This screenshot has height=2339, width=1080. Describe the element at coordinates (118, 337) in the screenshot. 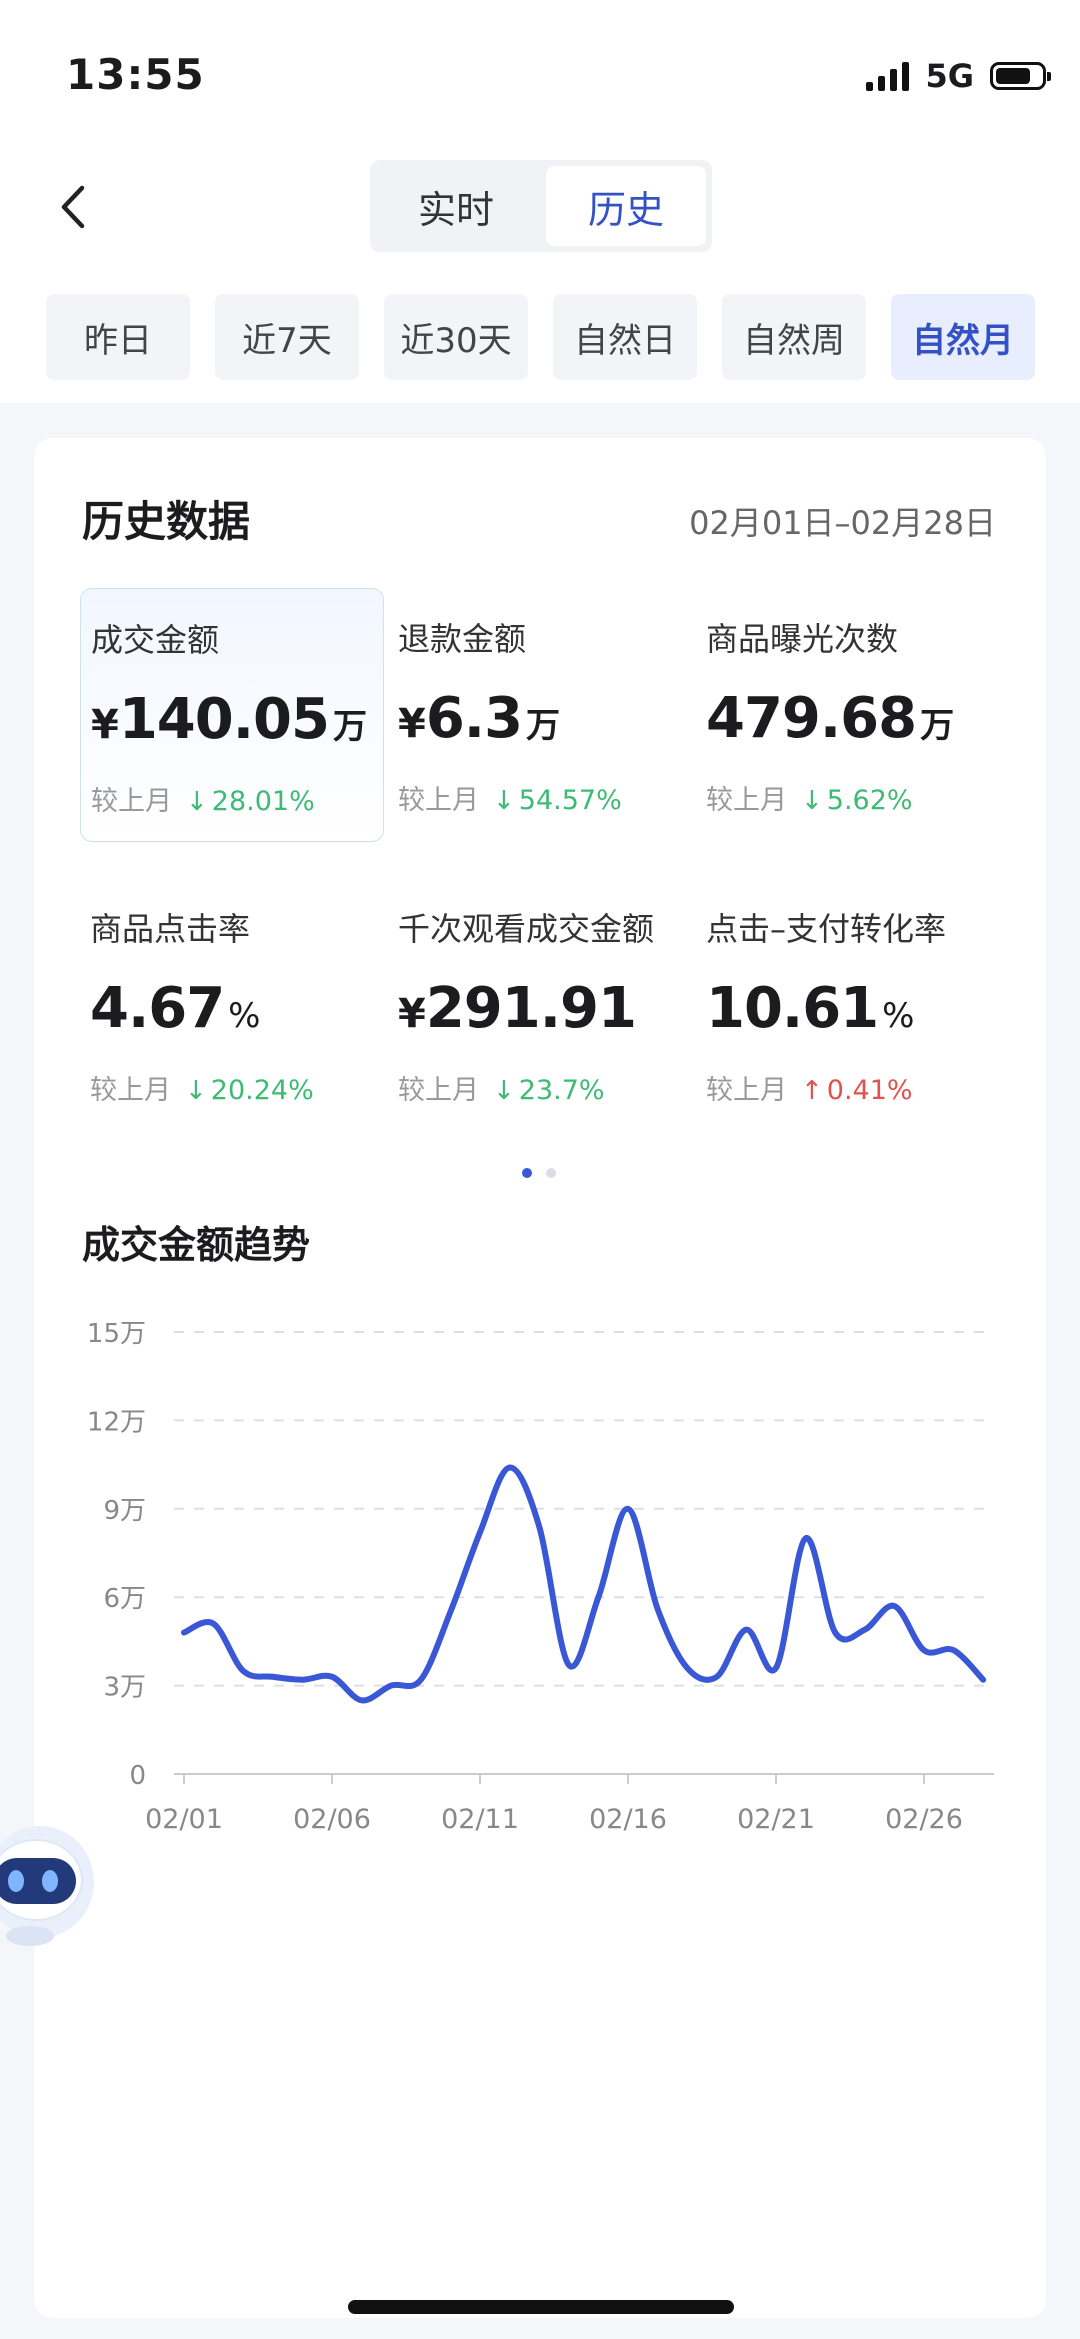

I see `tab-yesterday: 昨日` at that location.